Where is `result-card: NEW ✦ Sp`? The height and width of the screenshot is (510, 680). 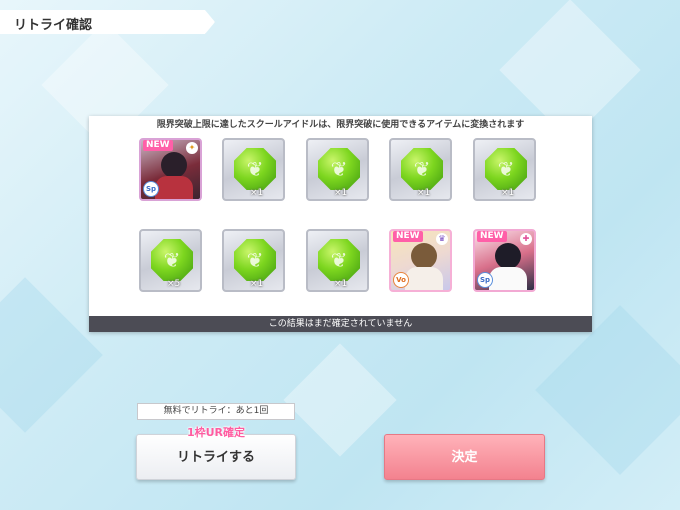
result-card: NEW ✦ Sp is located at coordinates (170, 169).